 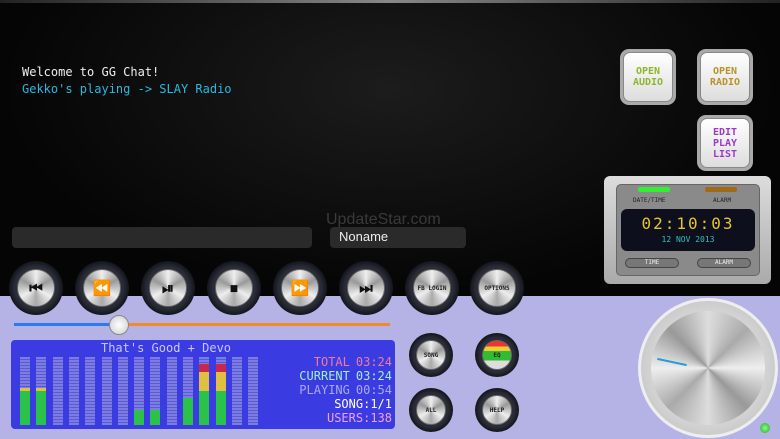 What do you see at coordinates (724, 263) in the screenshot?
I see `alarm-button: ALARM` at bounding box center [724, 263].